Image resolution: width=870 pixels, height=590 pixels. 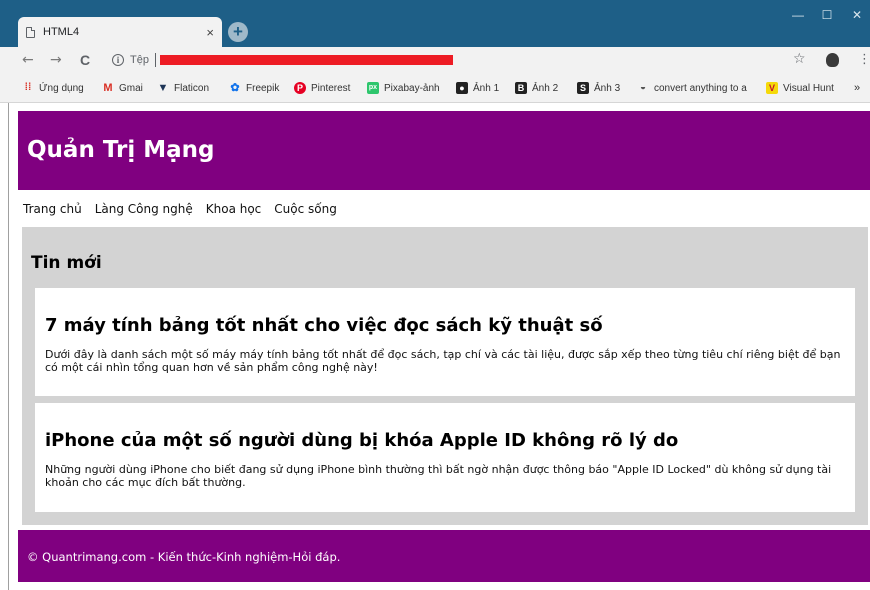 I want to click on menu-item-trang-chu: Trang chủ, so click(x=52, y=209).